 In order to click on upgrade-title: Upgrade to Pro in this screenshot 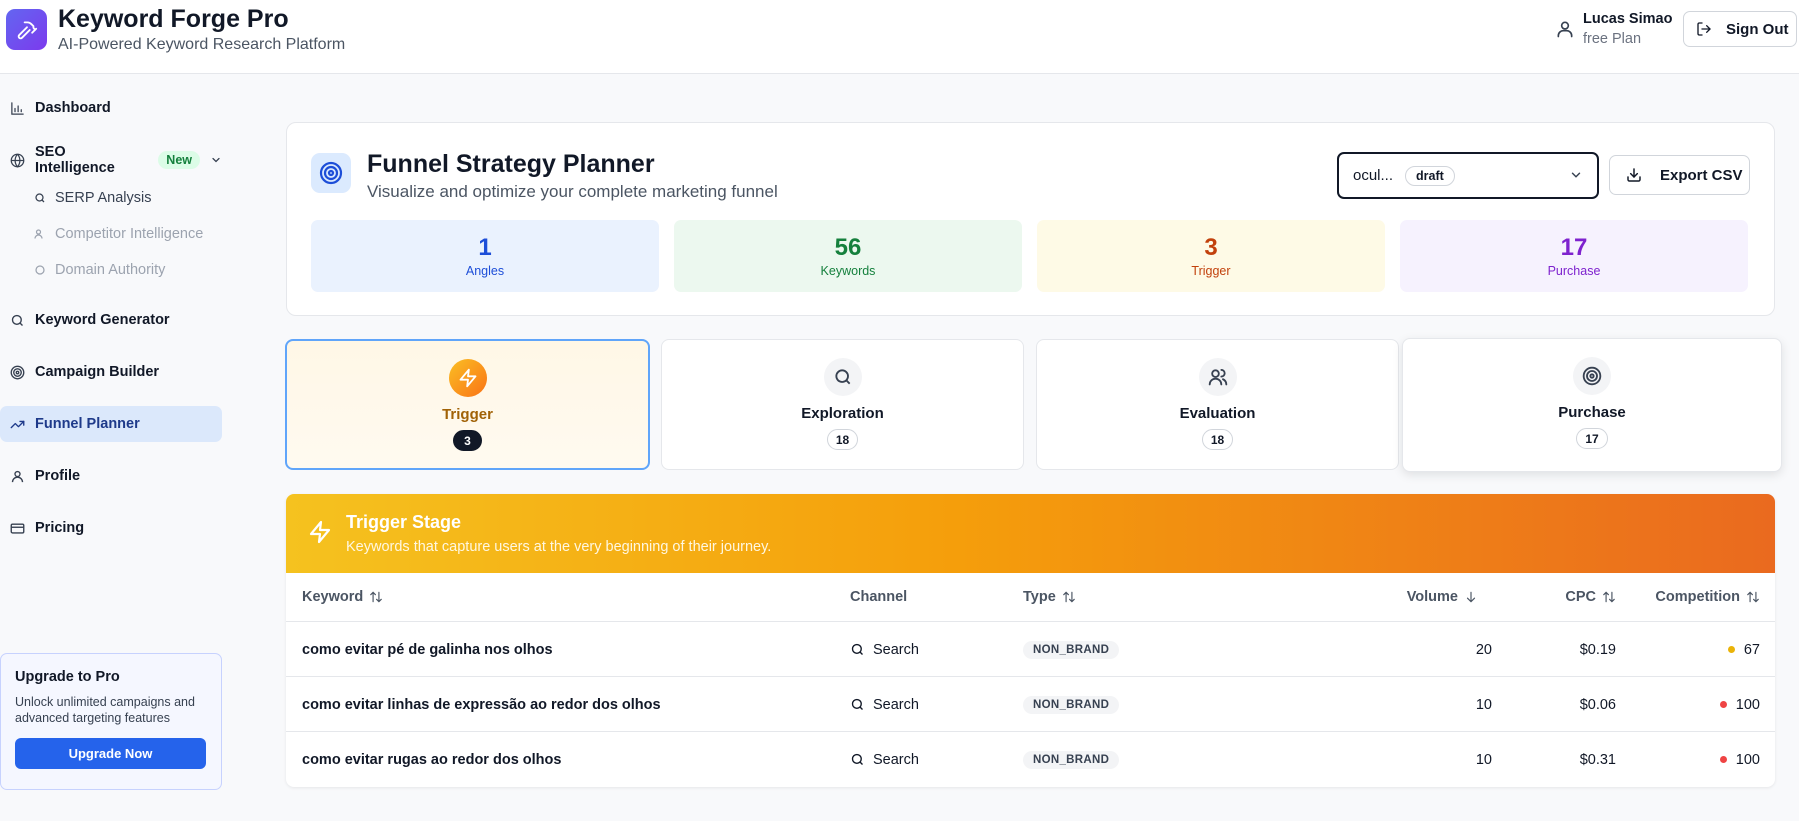, I will do `click(67, 677)`.